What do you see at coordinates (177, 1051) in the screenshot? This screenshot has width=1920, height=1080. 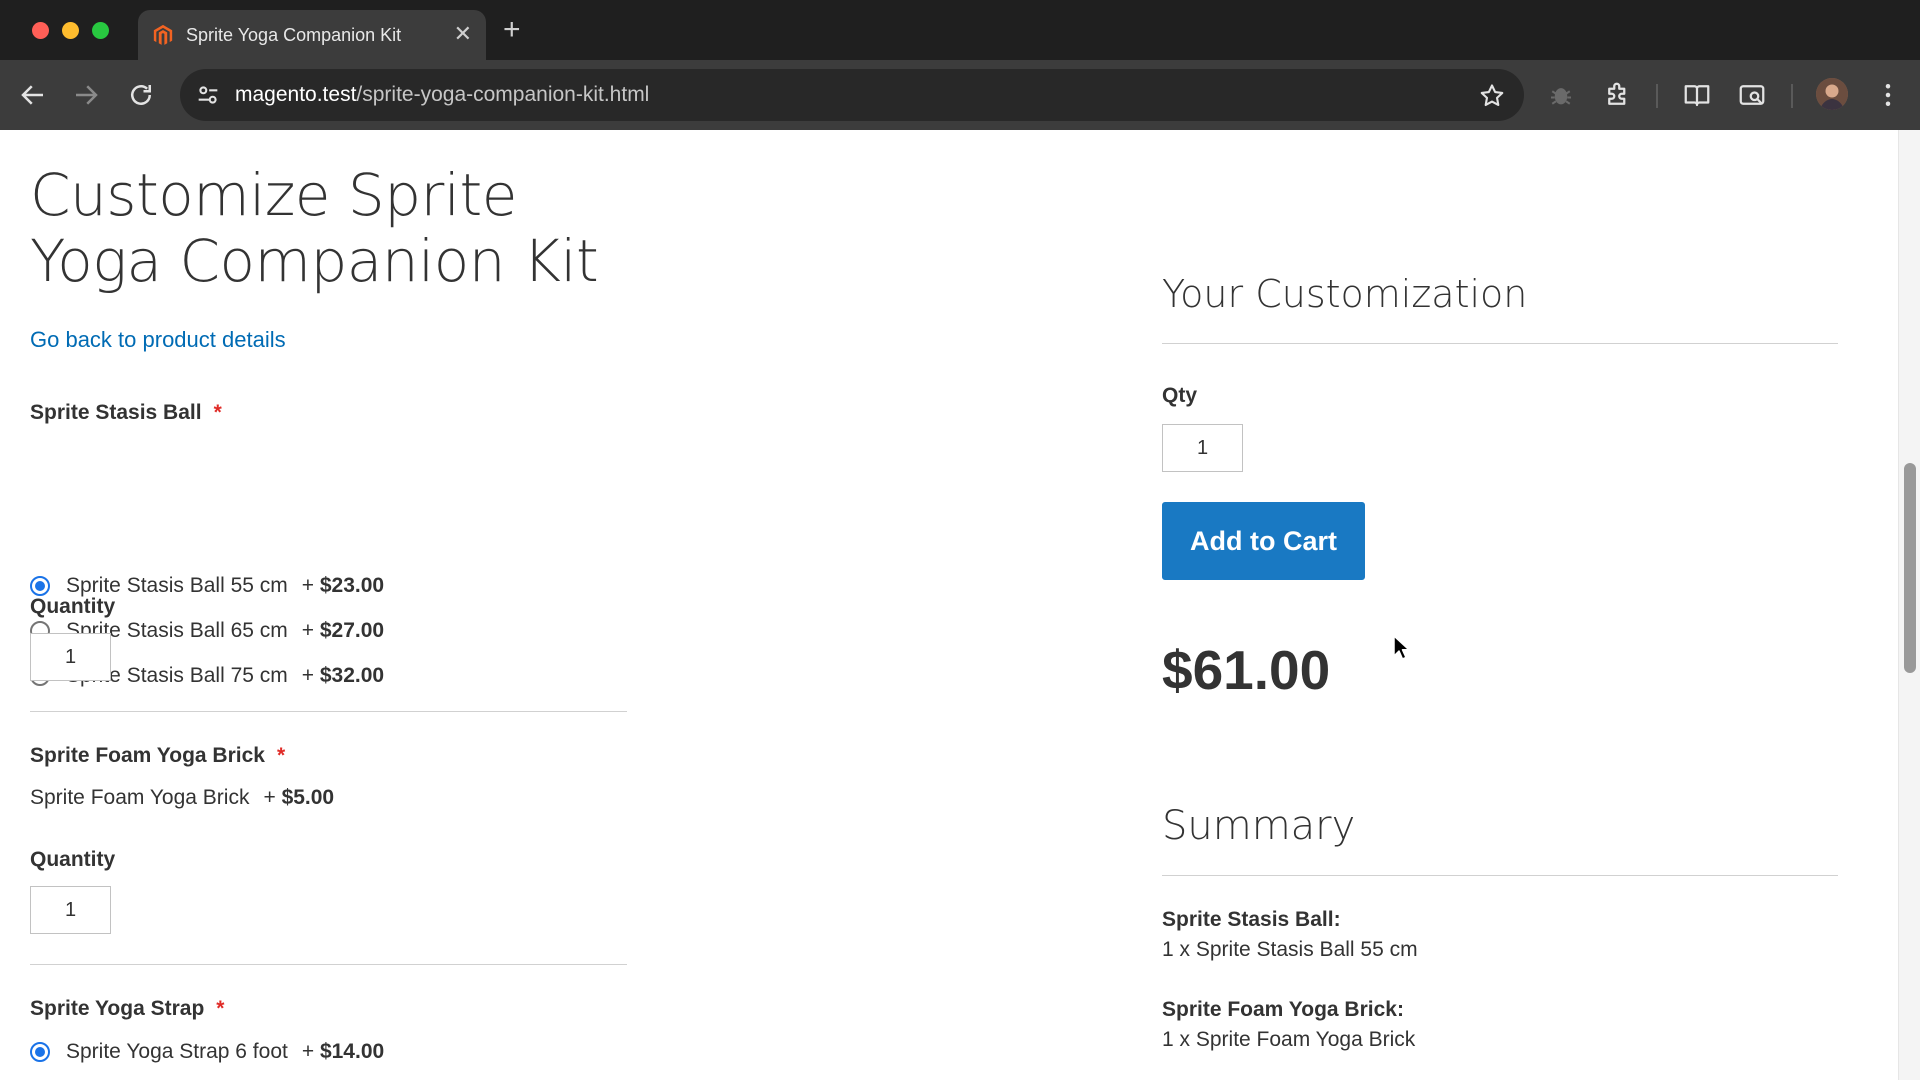 I see `choice-name: Sprite Yoga Strap 6 foot` at bounding box center [177, 1051].